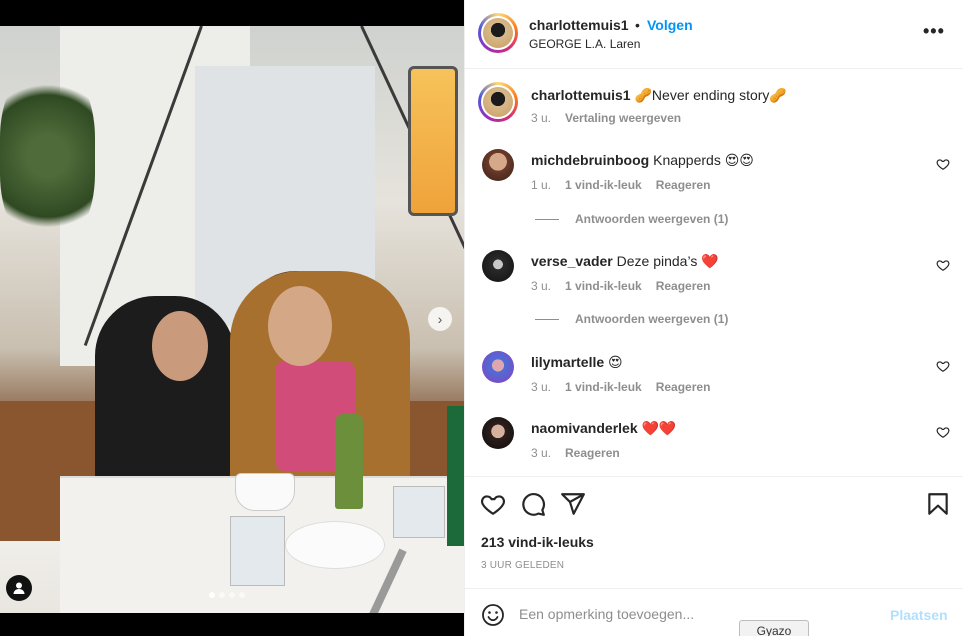  Describe the element at coordinates (573, 504) in the screenshot. I see `share-icon` at that location.